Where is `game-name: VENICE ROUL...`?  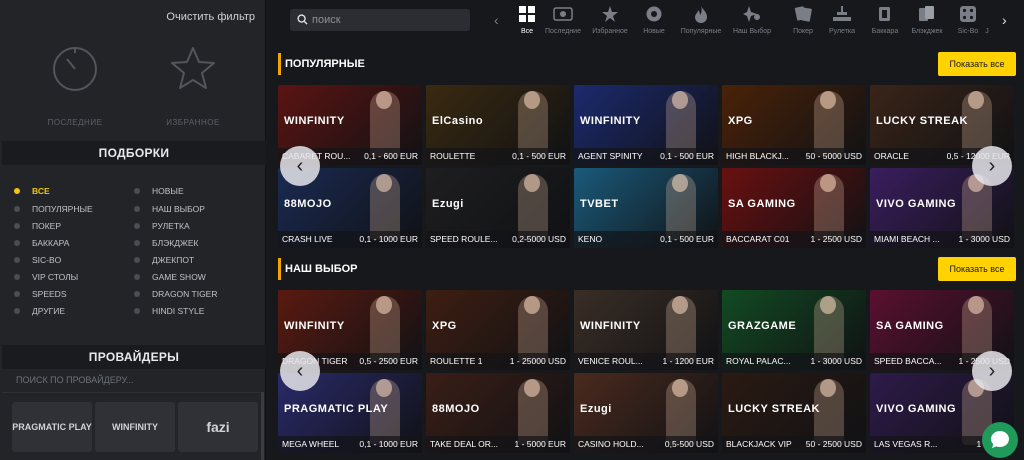
game-name: VENICE ROUL... is located at coordinates (610, 361).